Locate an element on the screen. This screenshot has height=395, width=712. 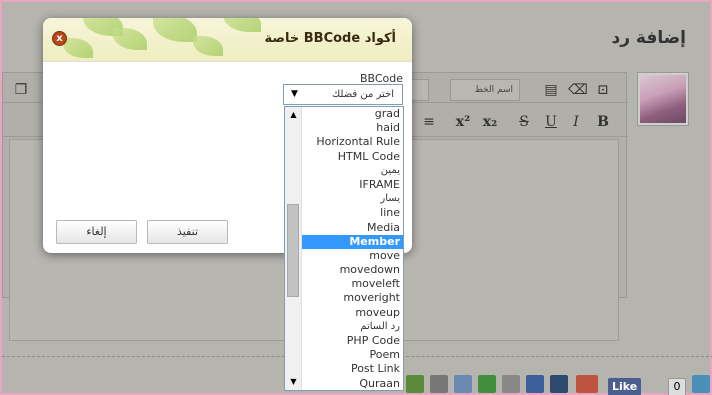
dropdown-option: رد الساتم is located at coordinates (352, 327).